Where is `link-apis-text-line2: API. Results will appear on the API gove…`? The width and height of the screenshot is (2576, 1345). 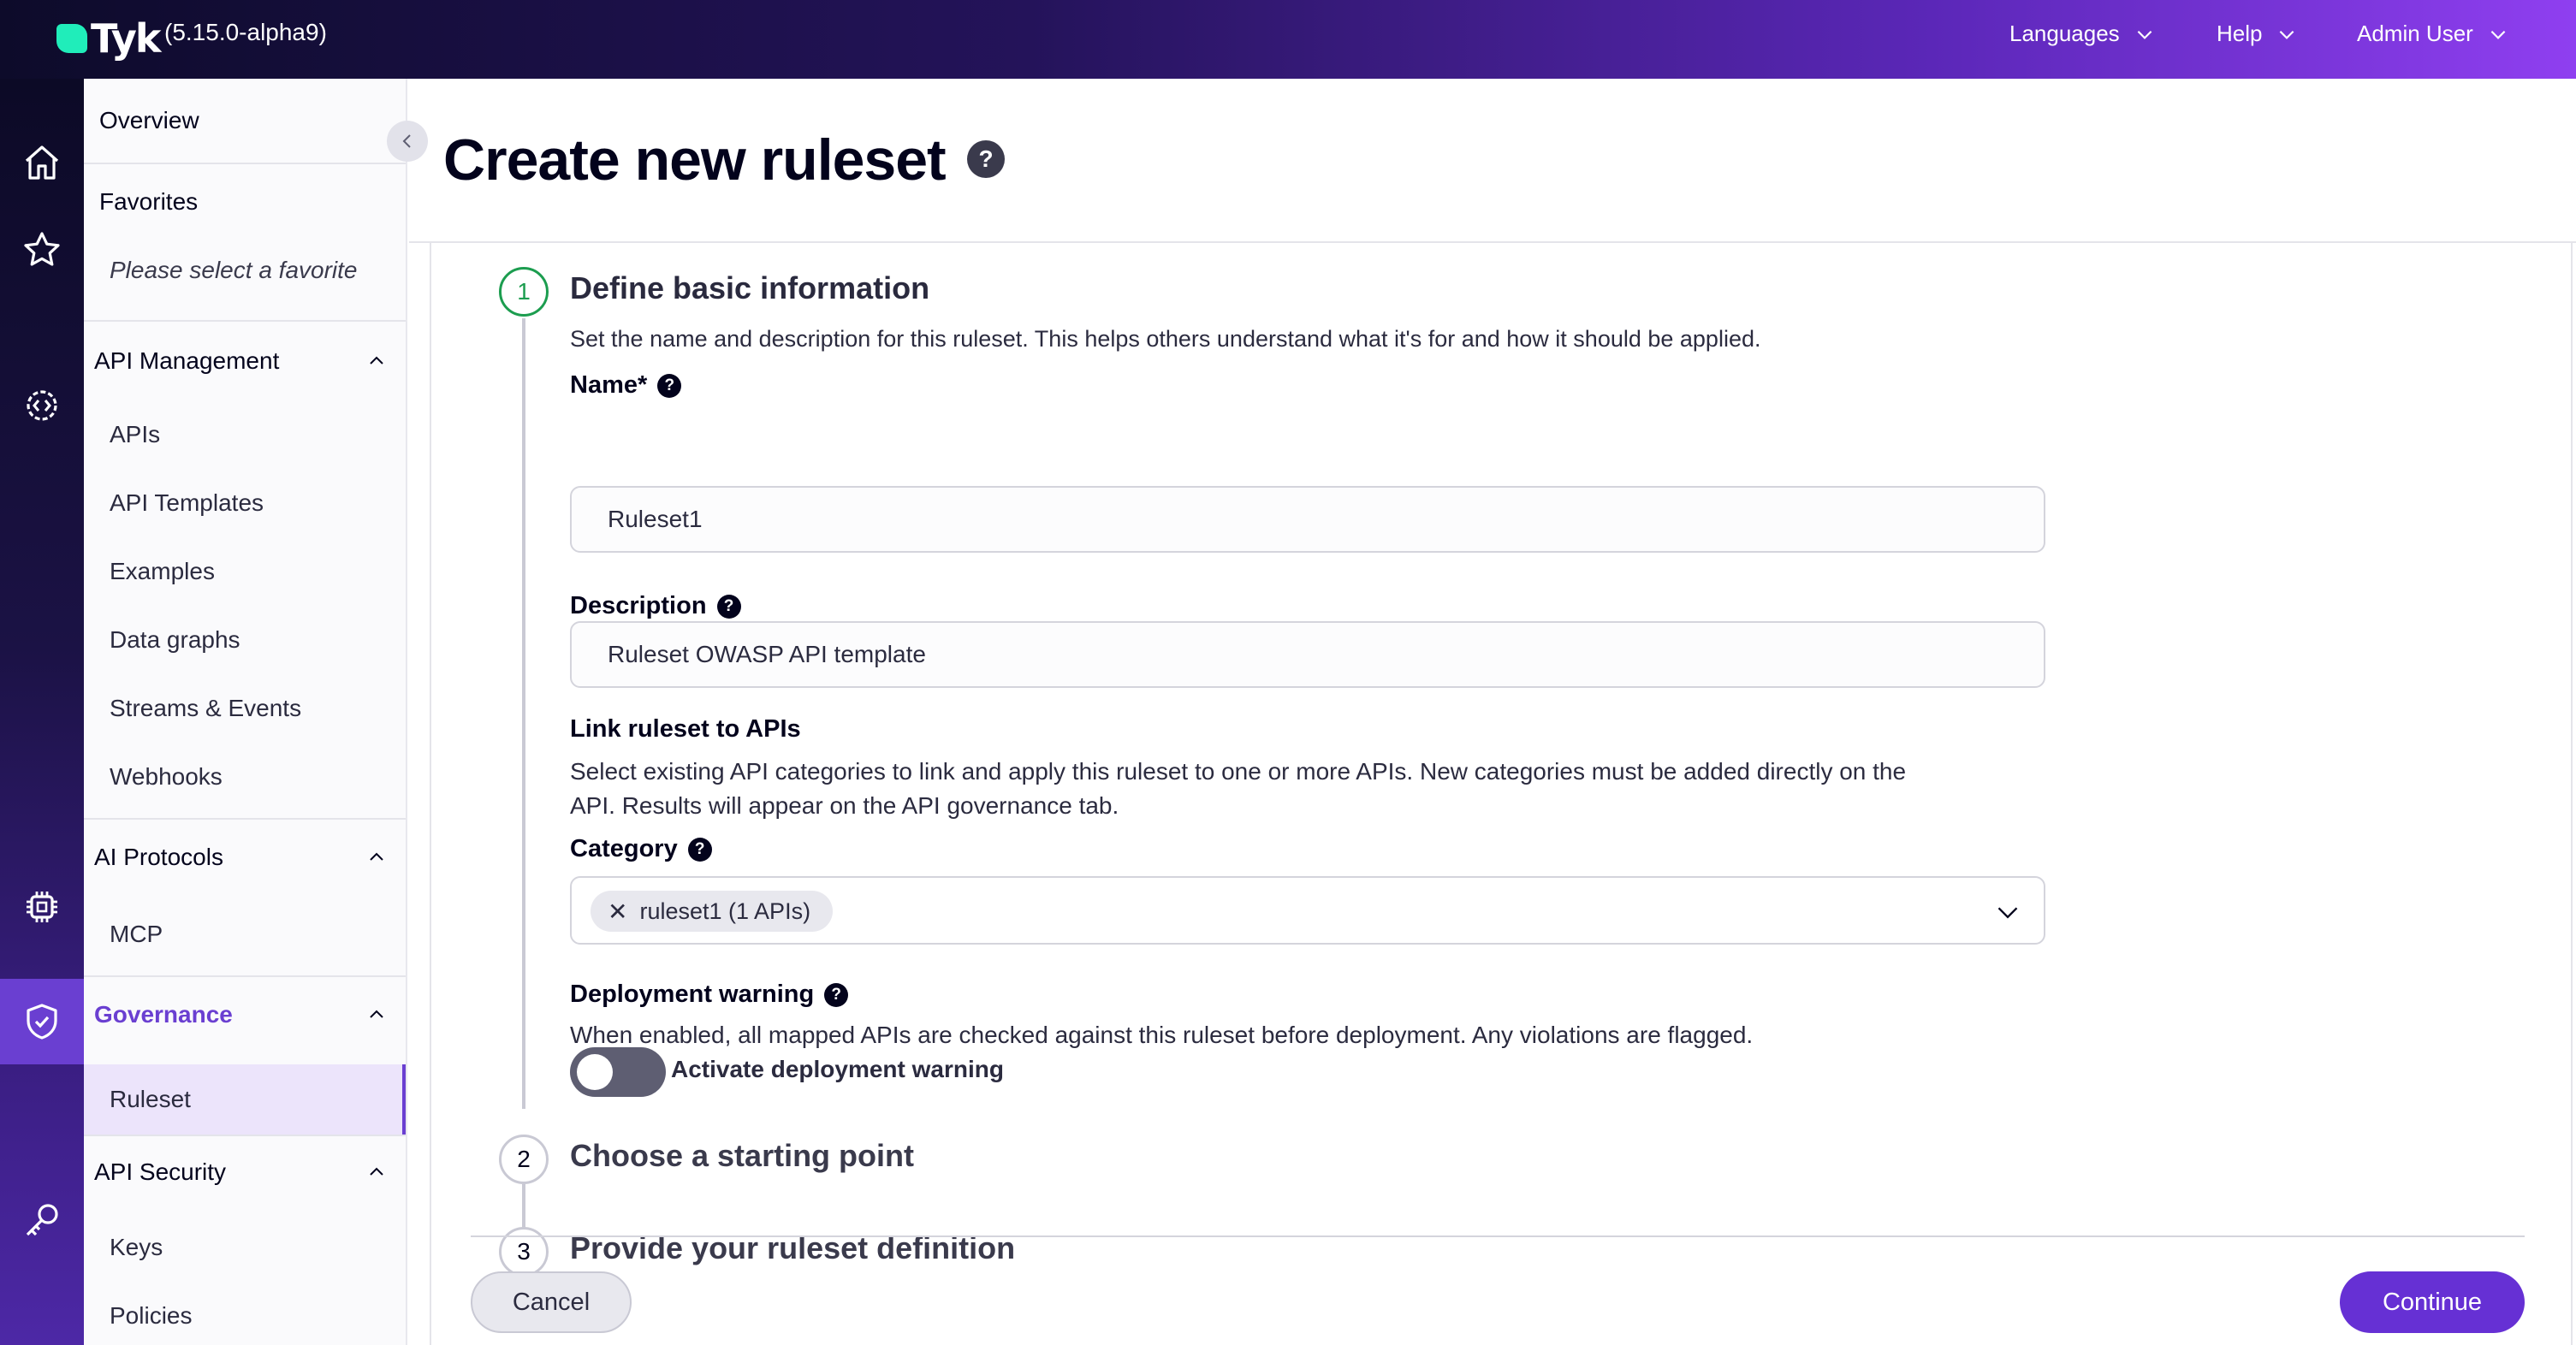 link-apis-text-line2: API. Results will appear on the API gove… is located at coordinates (844, 805).